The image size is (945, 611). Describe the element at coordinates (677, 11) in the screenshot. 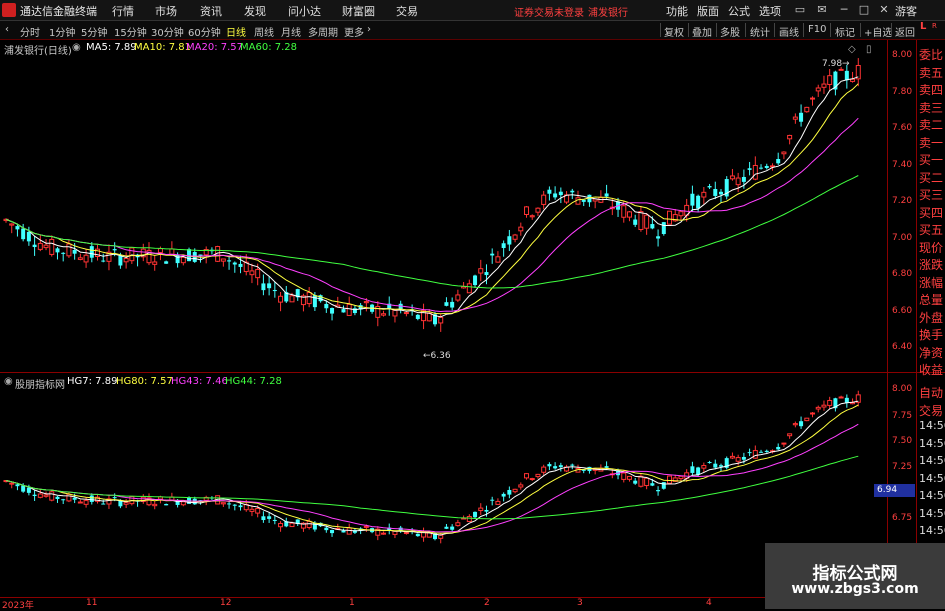

I see `menu-item-gongneng: 功能` at that location.